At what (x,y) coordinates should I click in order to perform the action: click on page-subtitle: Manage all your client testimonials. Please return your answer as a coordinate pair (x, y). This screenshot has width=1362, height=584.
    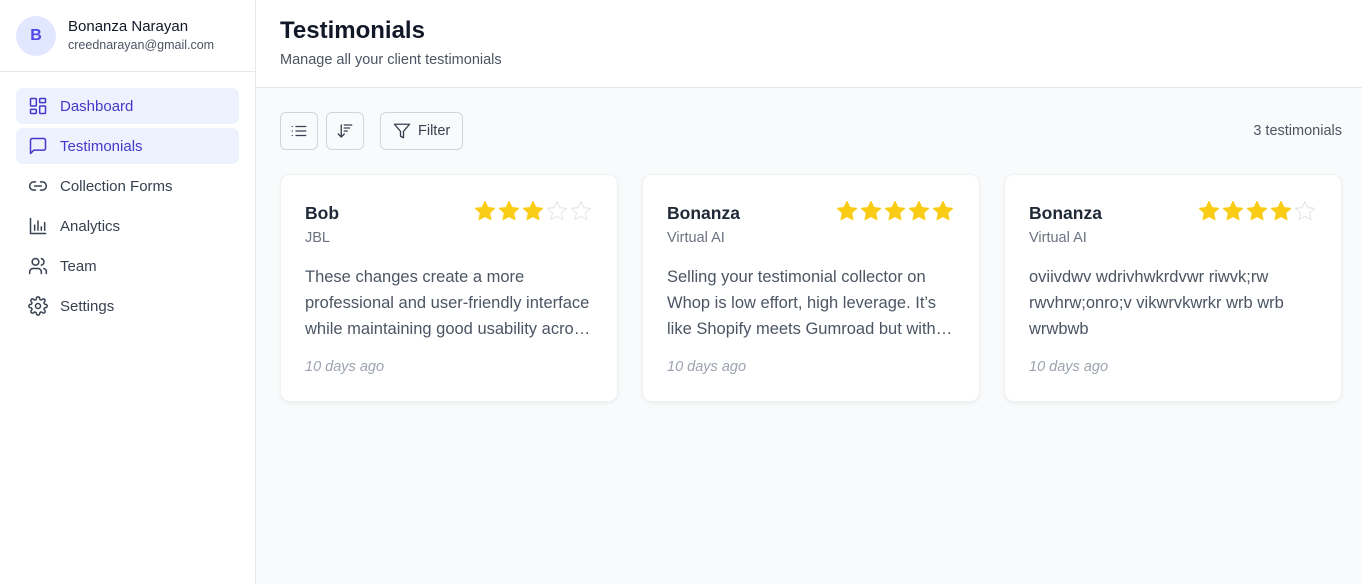
    Looking at the image, I should click on (391, 60).